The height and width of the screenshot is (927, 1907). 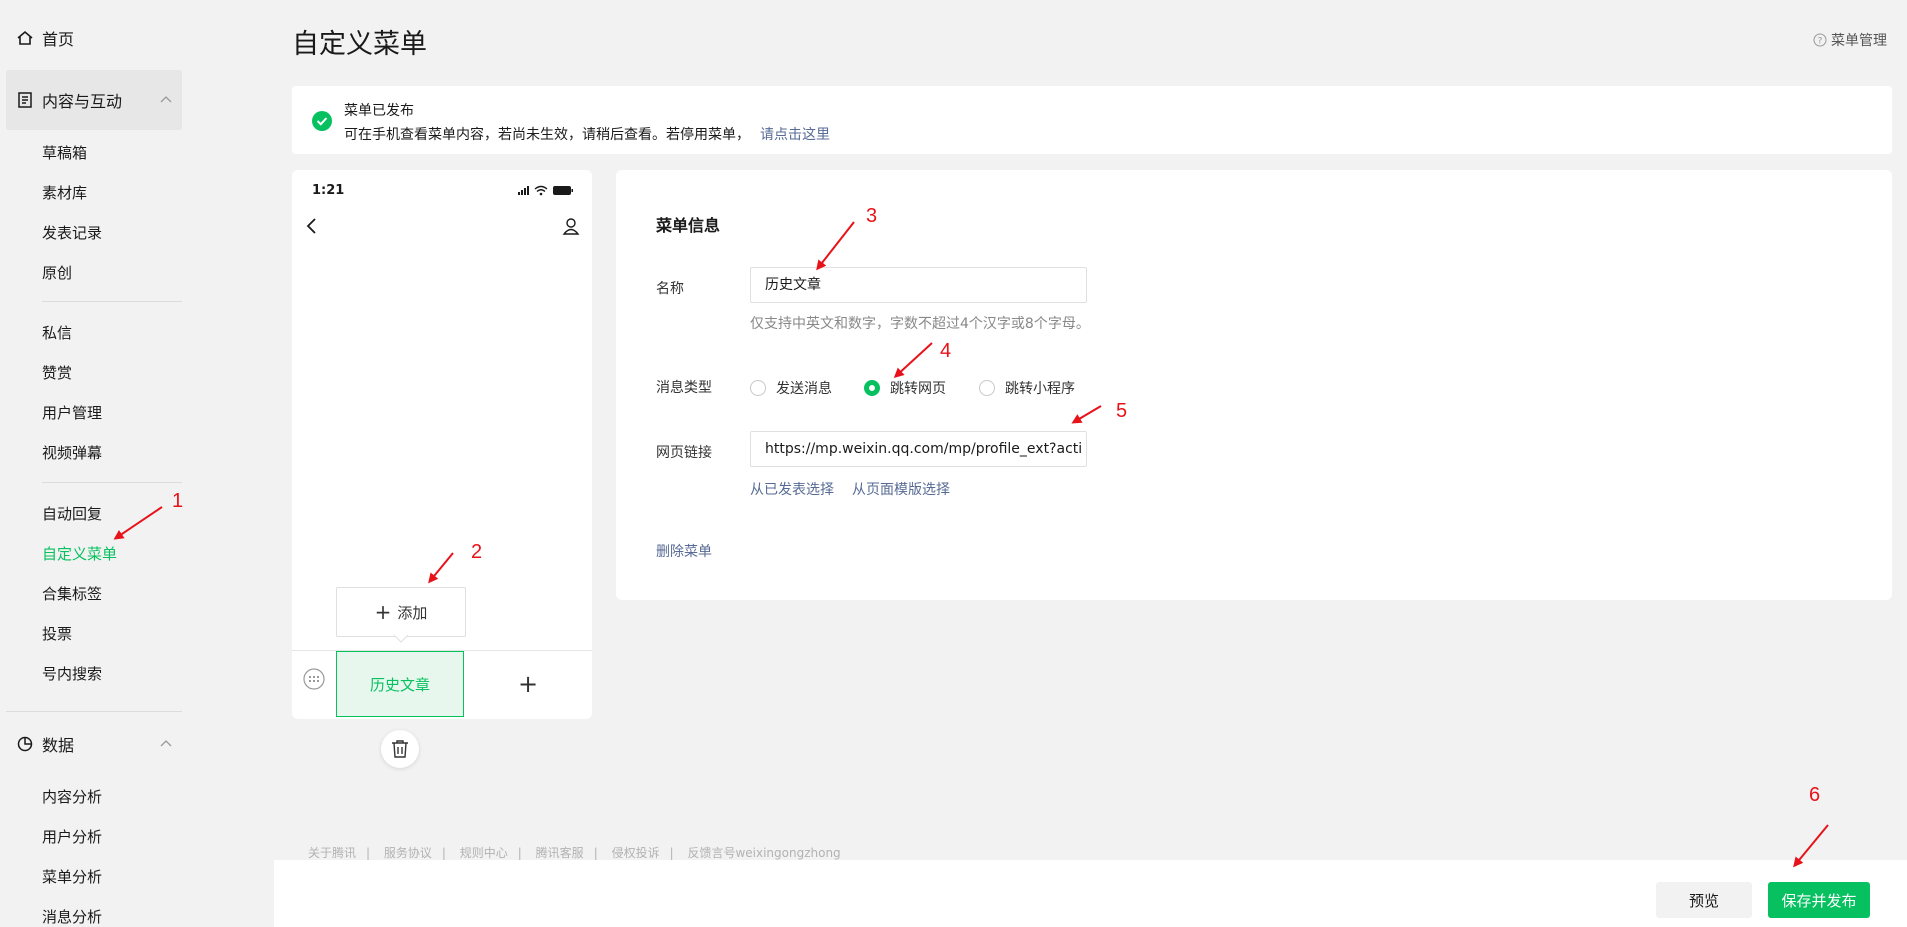 I want to click on annotation-label-5: 5, so click(x=1122, y=411).